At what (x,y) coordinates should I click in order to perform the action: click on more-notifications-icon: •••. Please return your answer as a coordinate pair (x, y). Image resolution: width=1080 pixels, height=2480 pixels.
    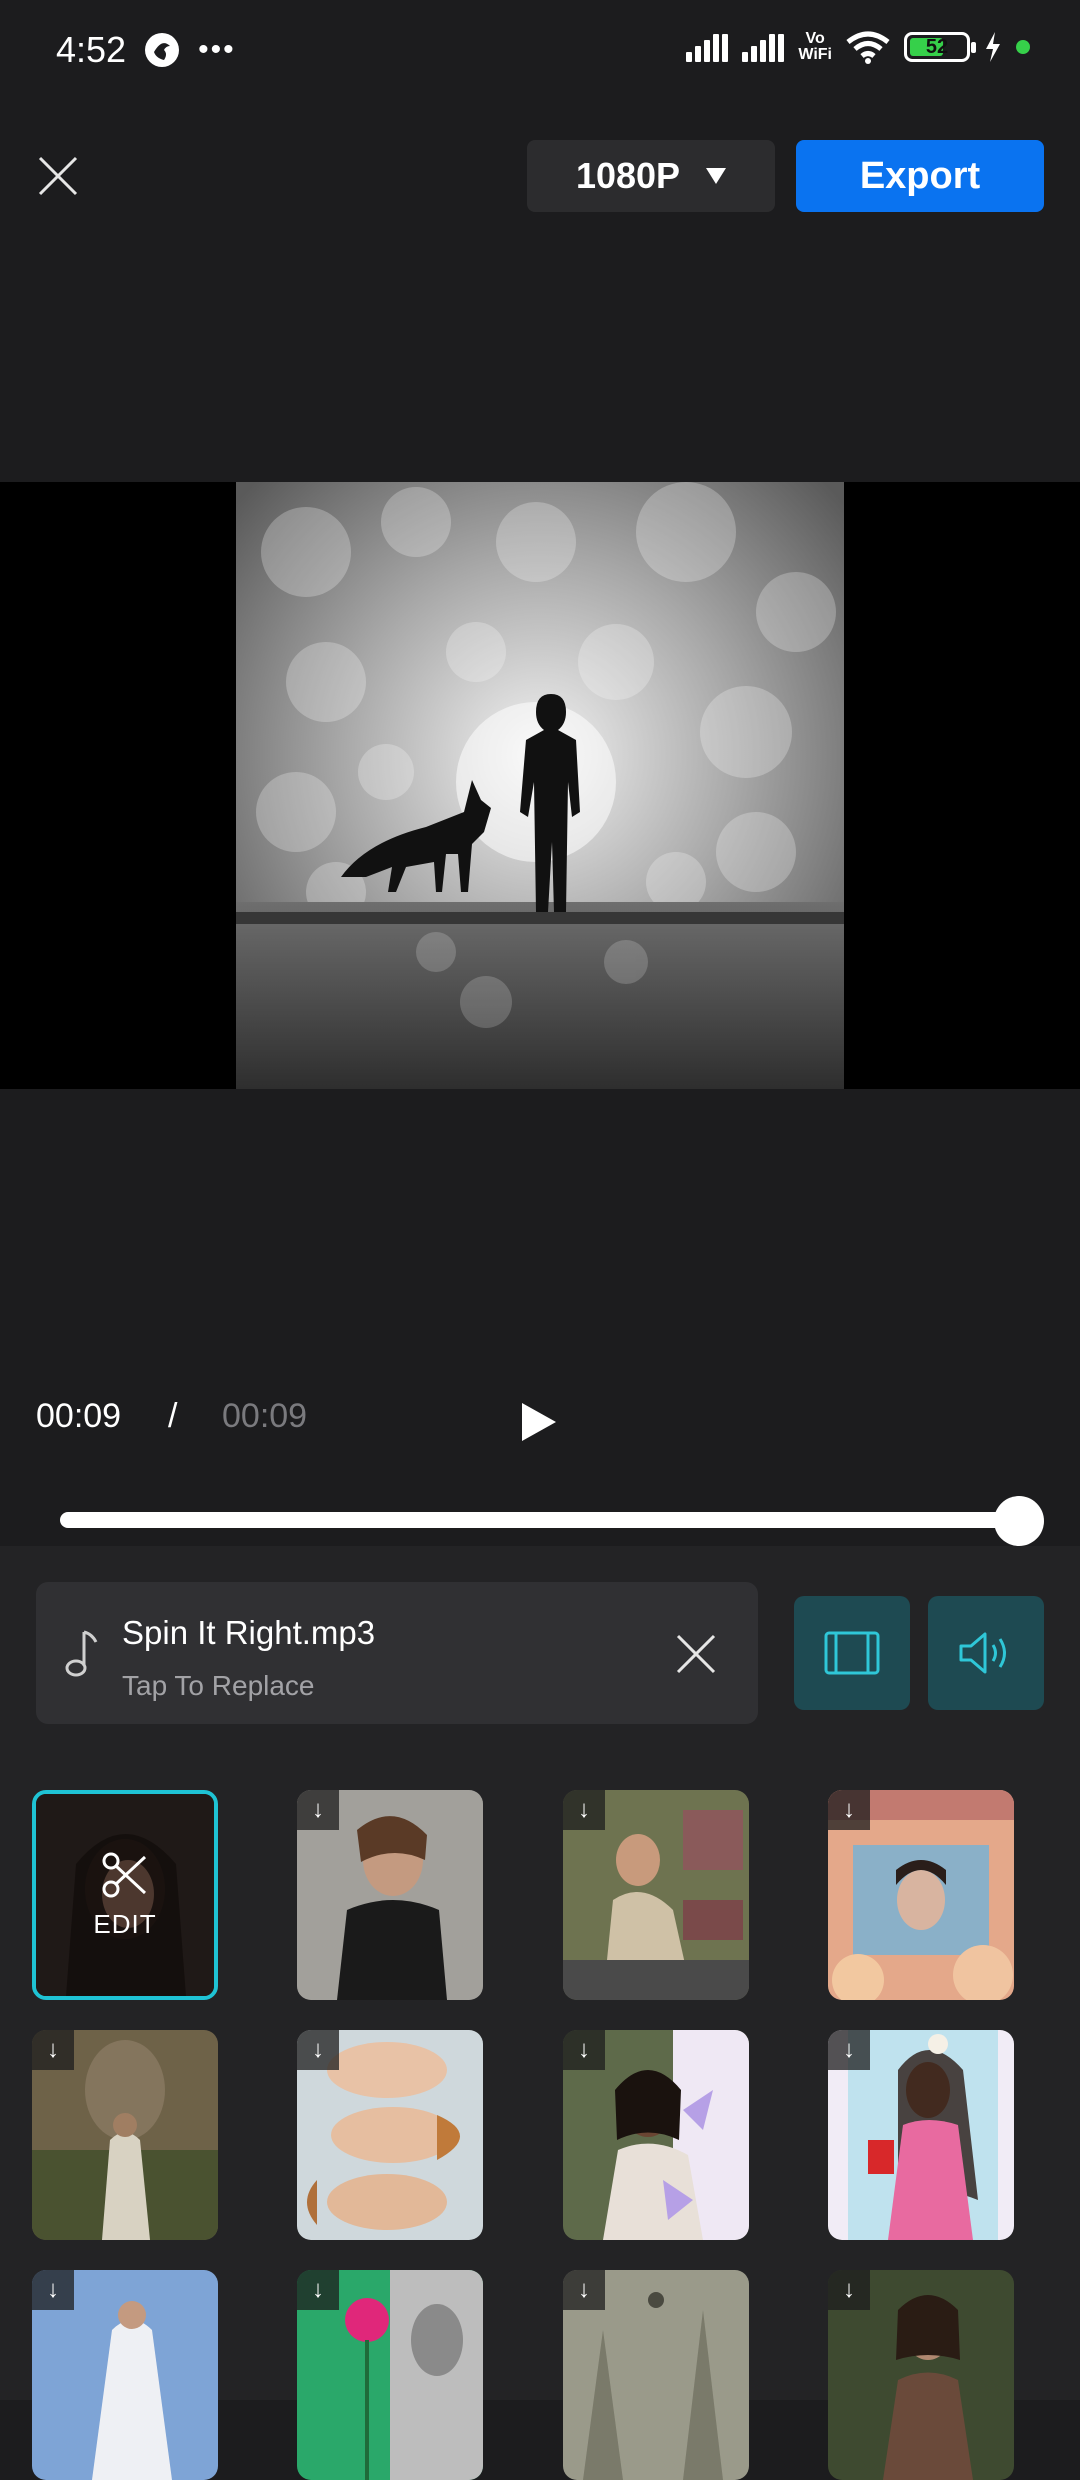
    Looking at the image, I should click on (217, 49).